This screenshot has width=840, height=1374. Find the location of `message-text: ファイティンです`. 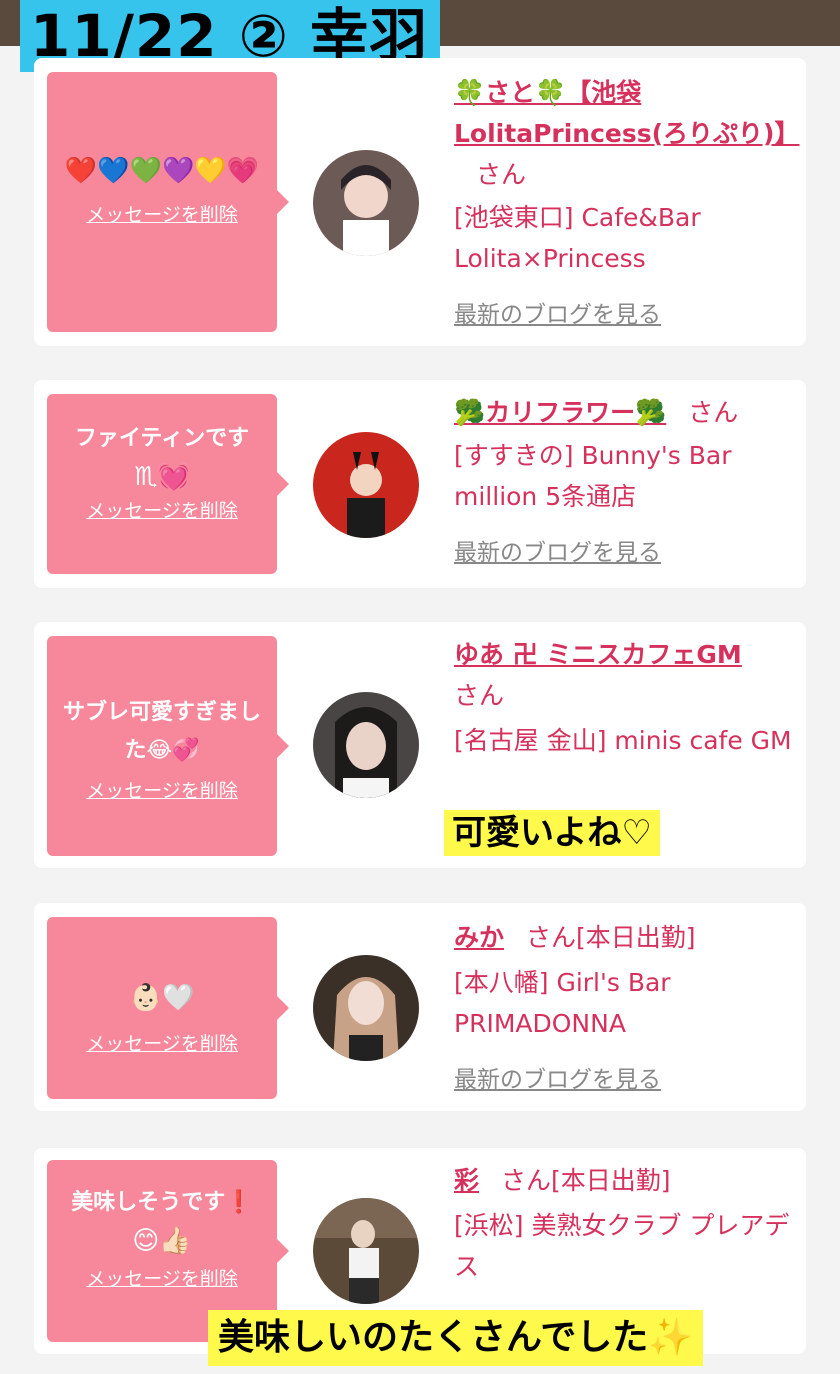

message-text: ファイティンです is located at coordinates (162, 438).